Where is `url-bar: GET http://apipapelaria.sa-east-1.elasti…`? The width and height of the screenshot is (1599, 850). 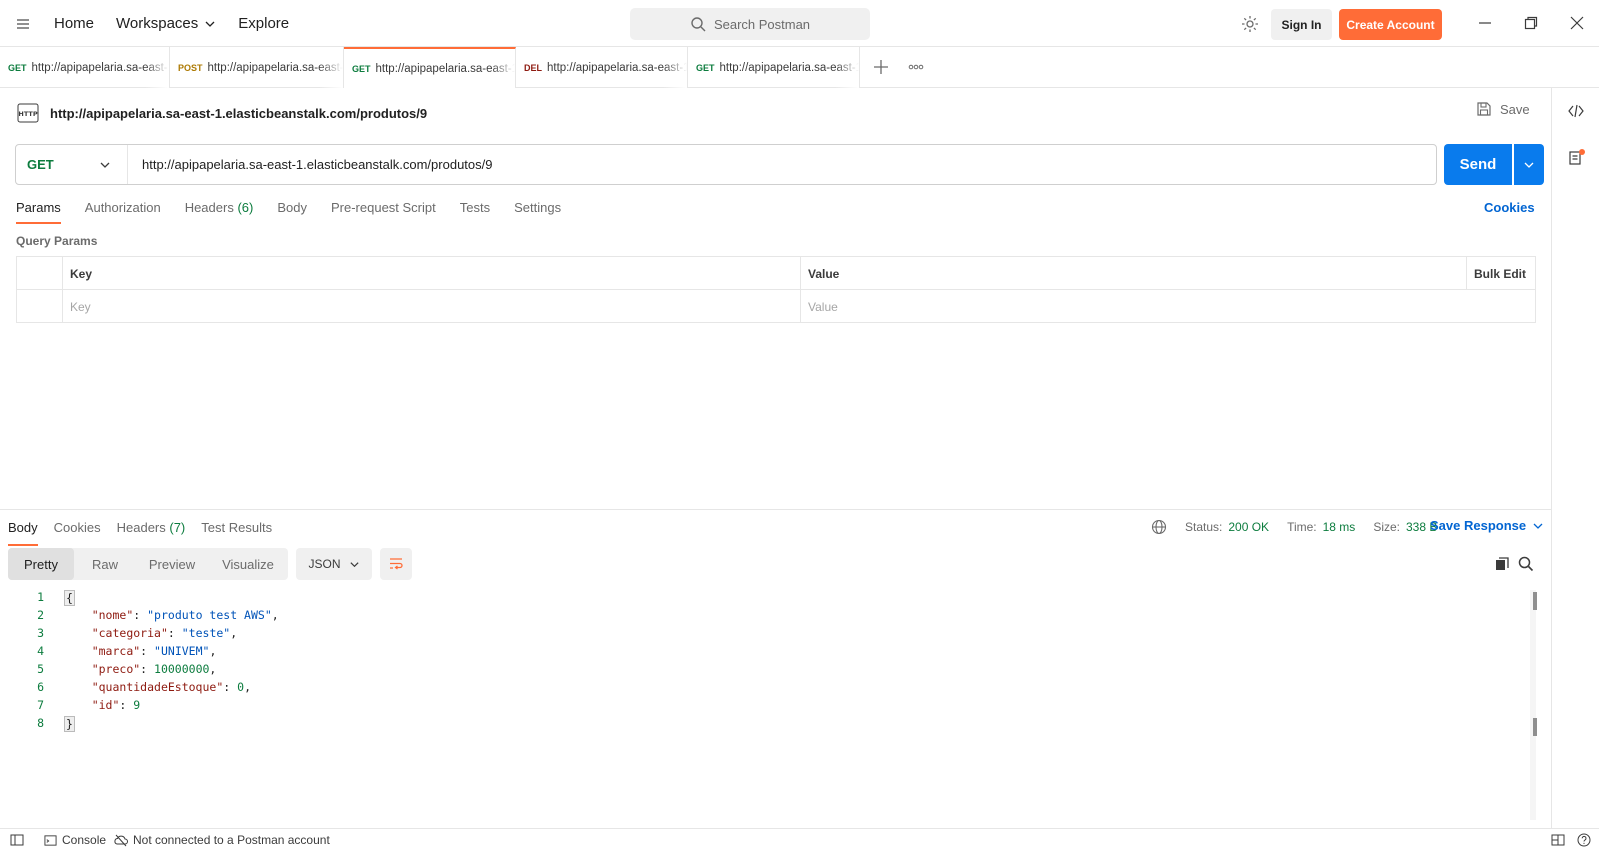 url-bar: GET http://apipapelaria.sa-east-1.elasti… is located at coordinates (726, 164).